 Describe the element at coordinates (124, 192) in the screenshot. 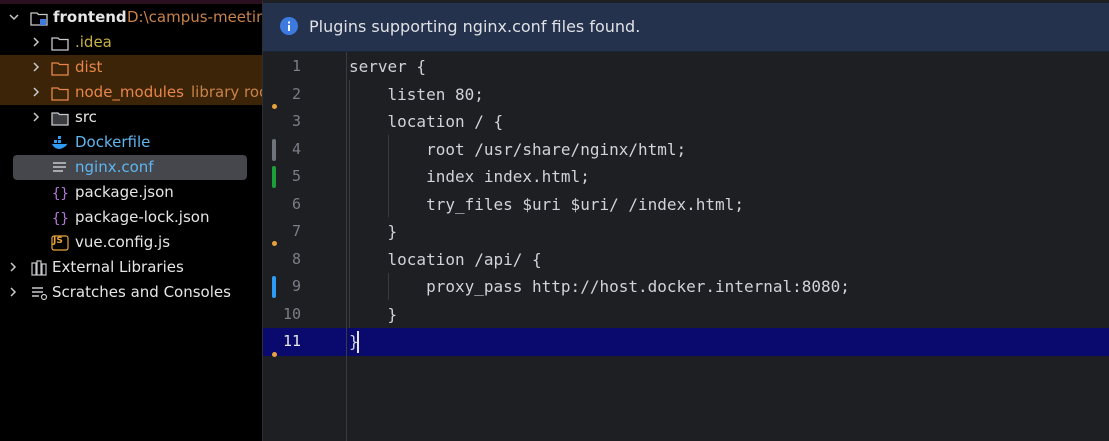

I see `tree-item-label: package.json` at that location.